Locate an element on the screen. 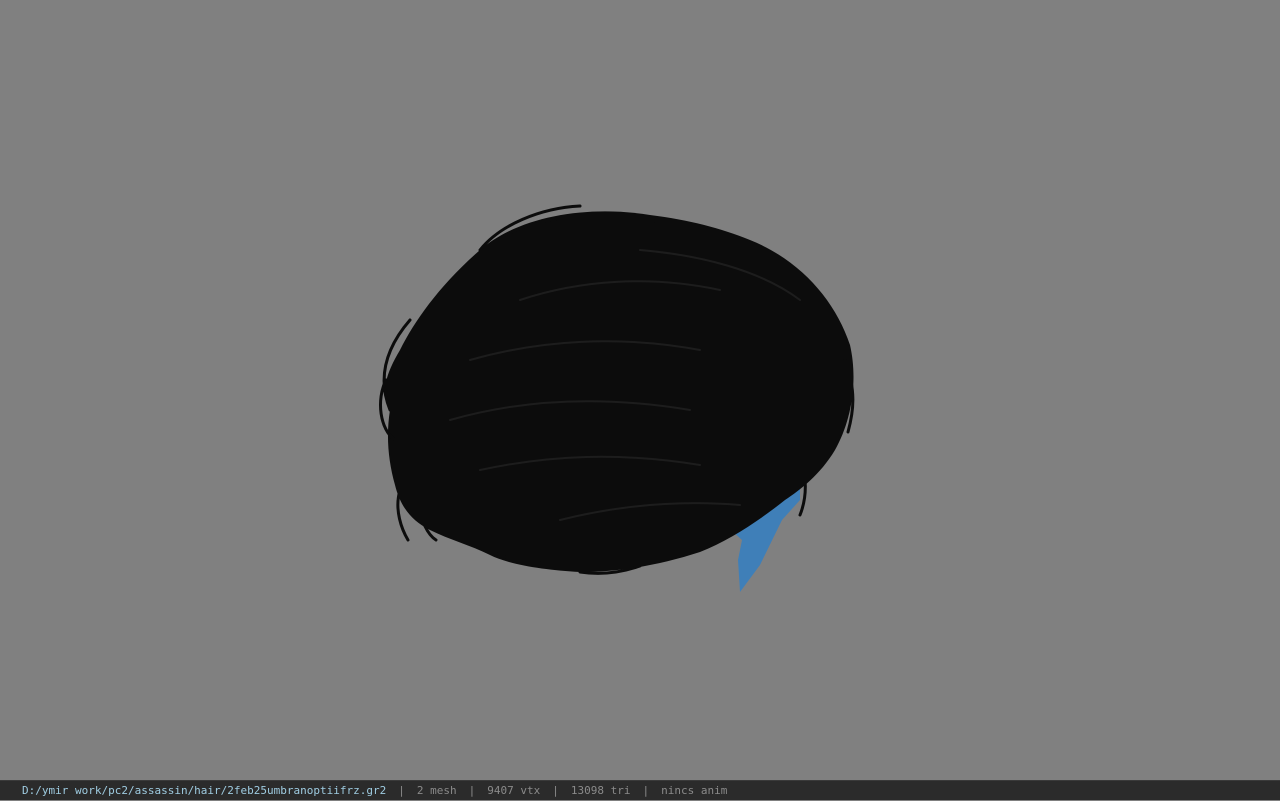 The width and height of the screenshot is (1280, 801). triangle-count: 13098 tri is located at coordinates (600, 790).